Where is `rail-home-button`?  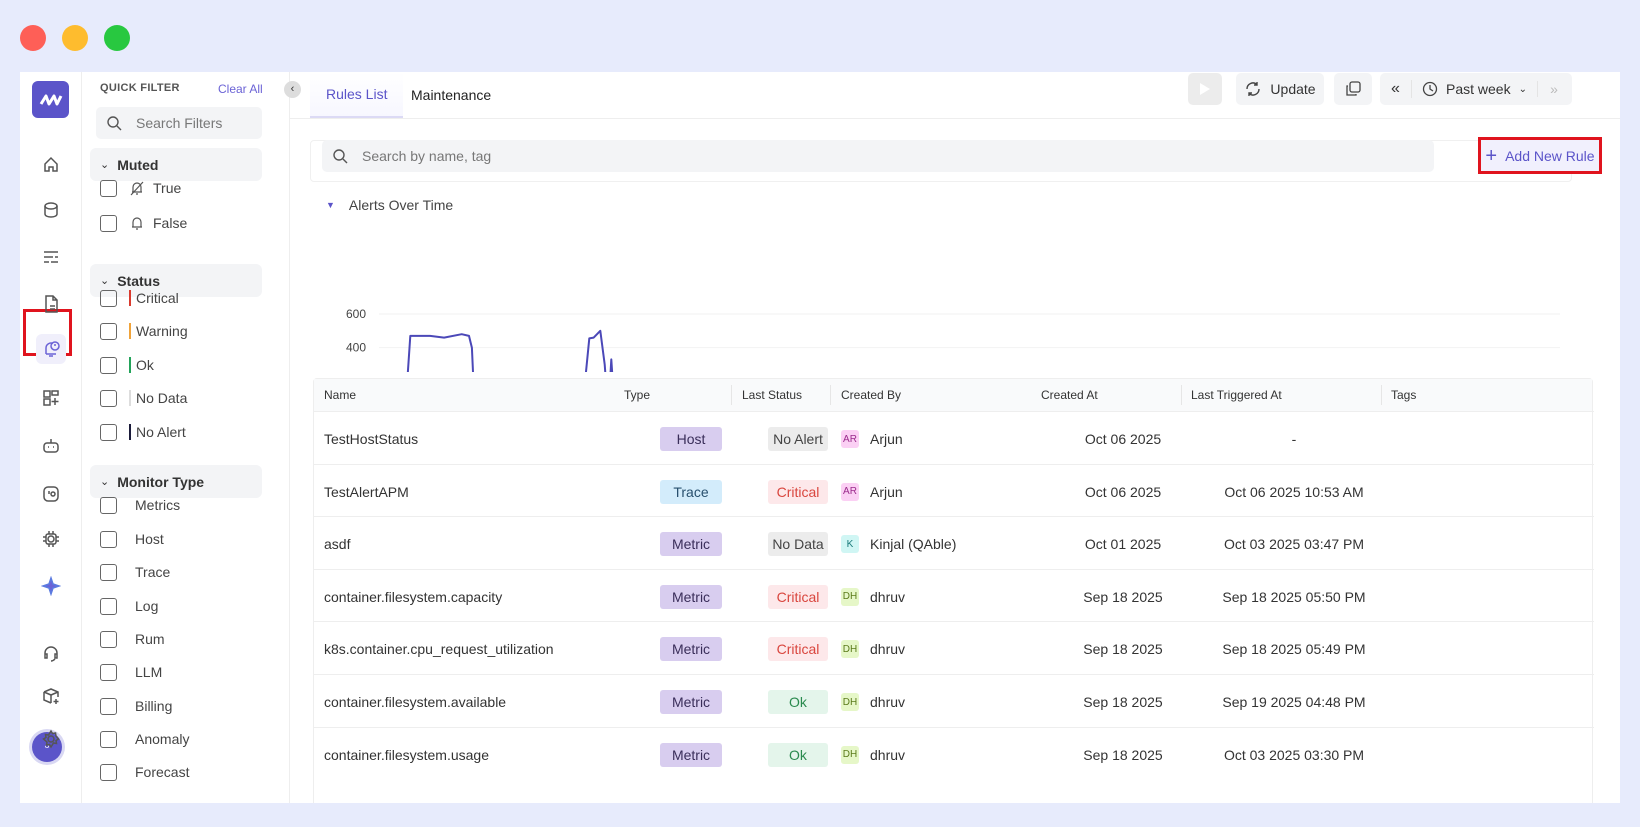 rail-home-button is located at coordinates (51, 164).